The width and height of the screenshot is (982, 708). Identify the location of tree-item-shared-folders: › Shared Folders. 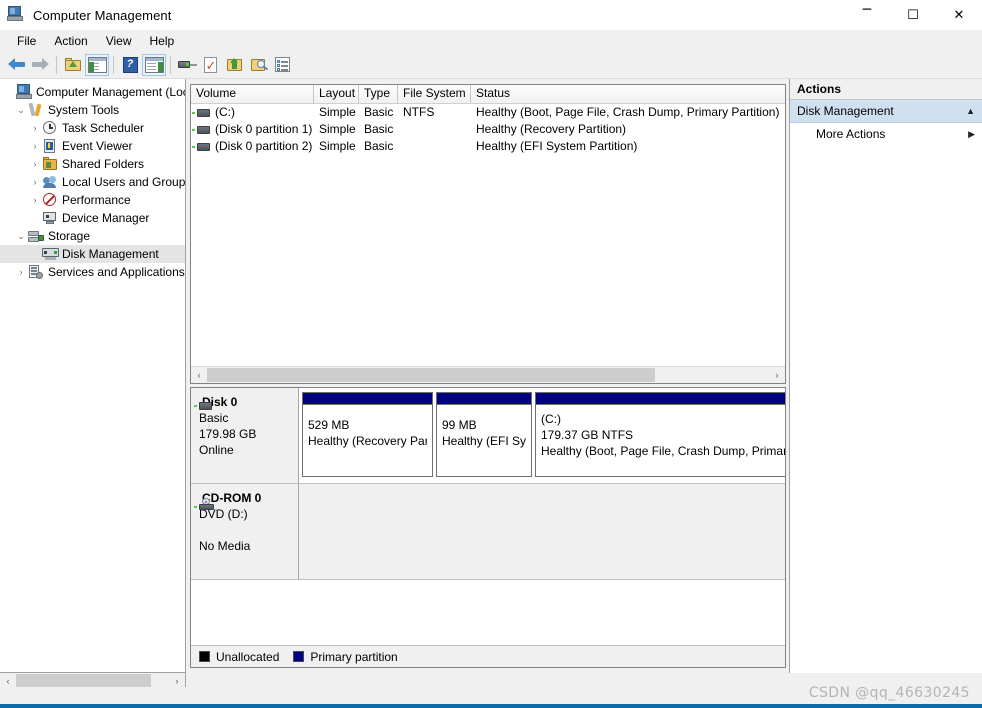
(92, 164).